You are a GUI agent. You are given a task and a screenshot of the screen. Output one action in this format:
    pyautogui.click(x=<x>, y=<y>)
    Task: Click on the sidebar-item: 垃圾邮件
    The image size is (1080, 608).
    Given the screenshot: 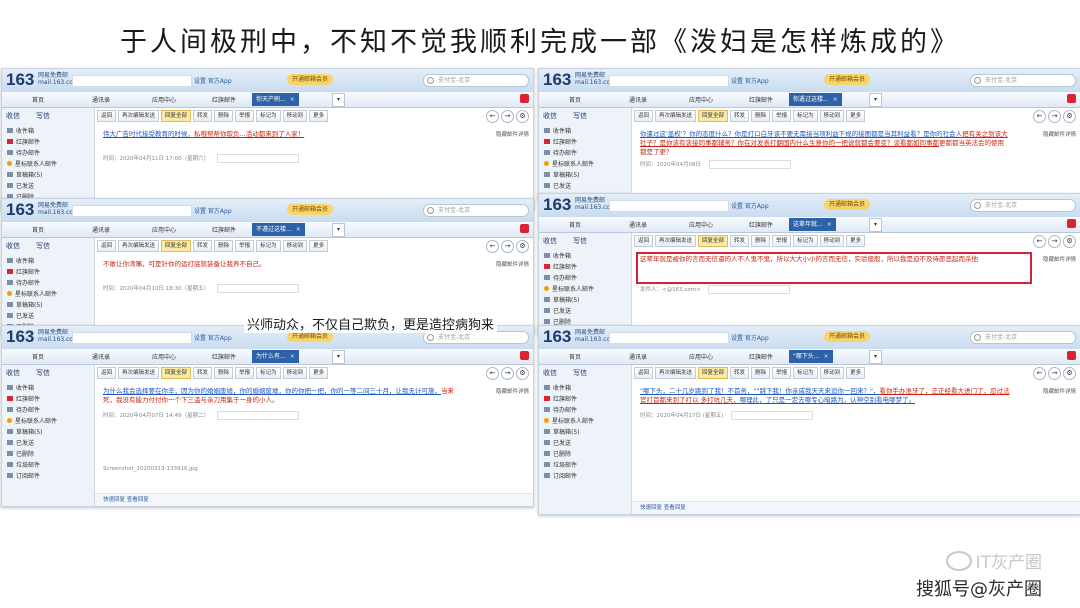 What is the action you would take?
    pyautogui.click(x=569, y=465)
    